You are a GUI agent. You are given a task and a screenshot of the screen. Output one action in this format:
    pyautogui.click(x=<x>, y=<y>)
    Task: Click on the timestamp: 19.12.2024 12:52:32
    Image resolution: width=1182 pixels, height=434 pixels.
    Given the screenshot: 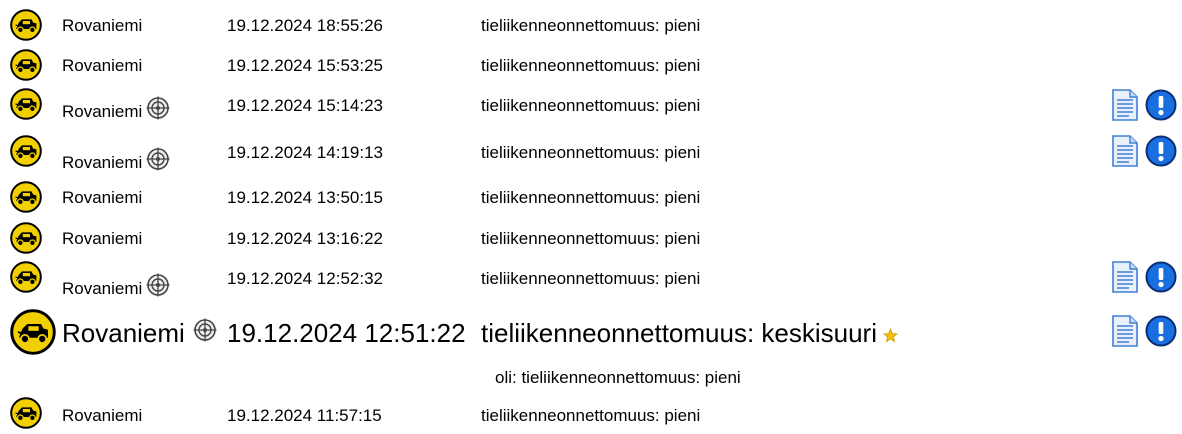 What is the action you would take?
    pyautogui.click(x=305, y=278)
    